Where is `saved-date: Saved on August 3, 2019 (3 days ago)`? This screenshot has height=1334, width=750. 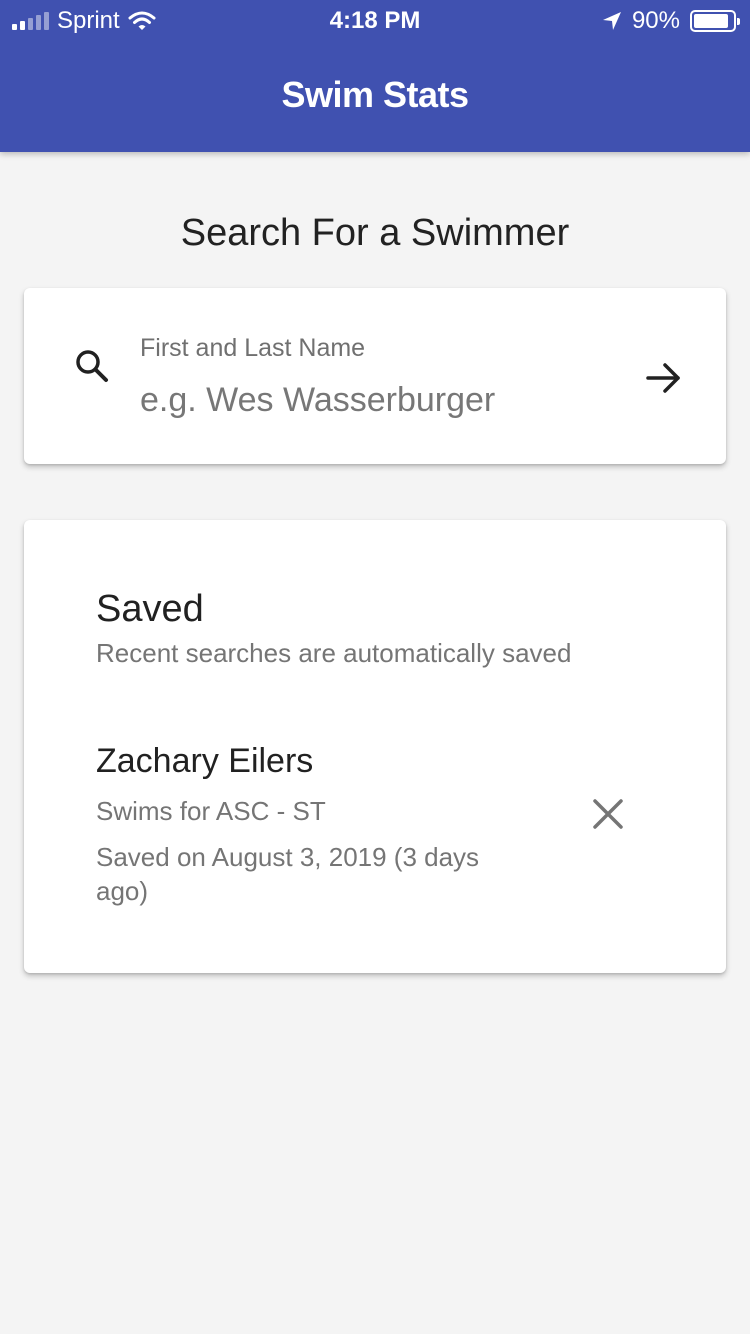
saved-date: Saved on August 3, 2019 (3 days ago) is located at coordinates (288, 874).